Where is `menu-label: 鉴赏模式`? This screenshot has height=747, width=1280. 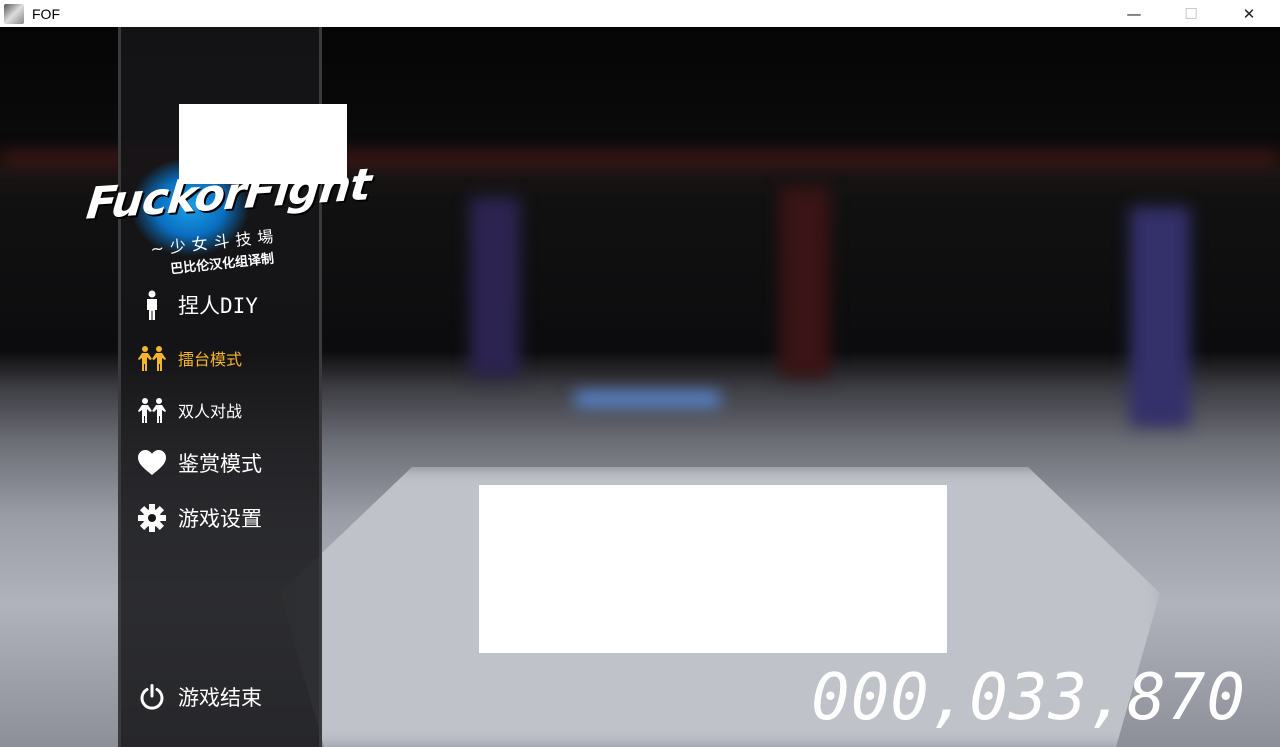
menu-label: 鉴赏模式 is located at coordinates (220, 464).